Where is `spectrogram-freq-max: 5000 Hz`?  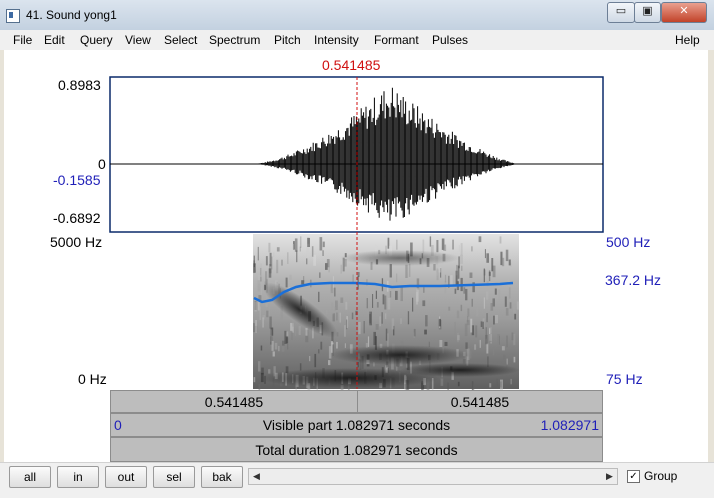 spectrogram-freq-max: 5000 Hz is located at coordinates (76, 242).